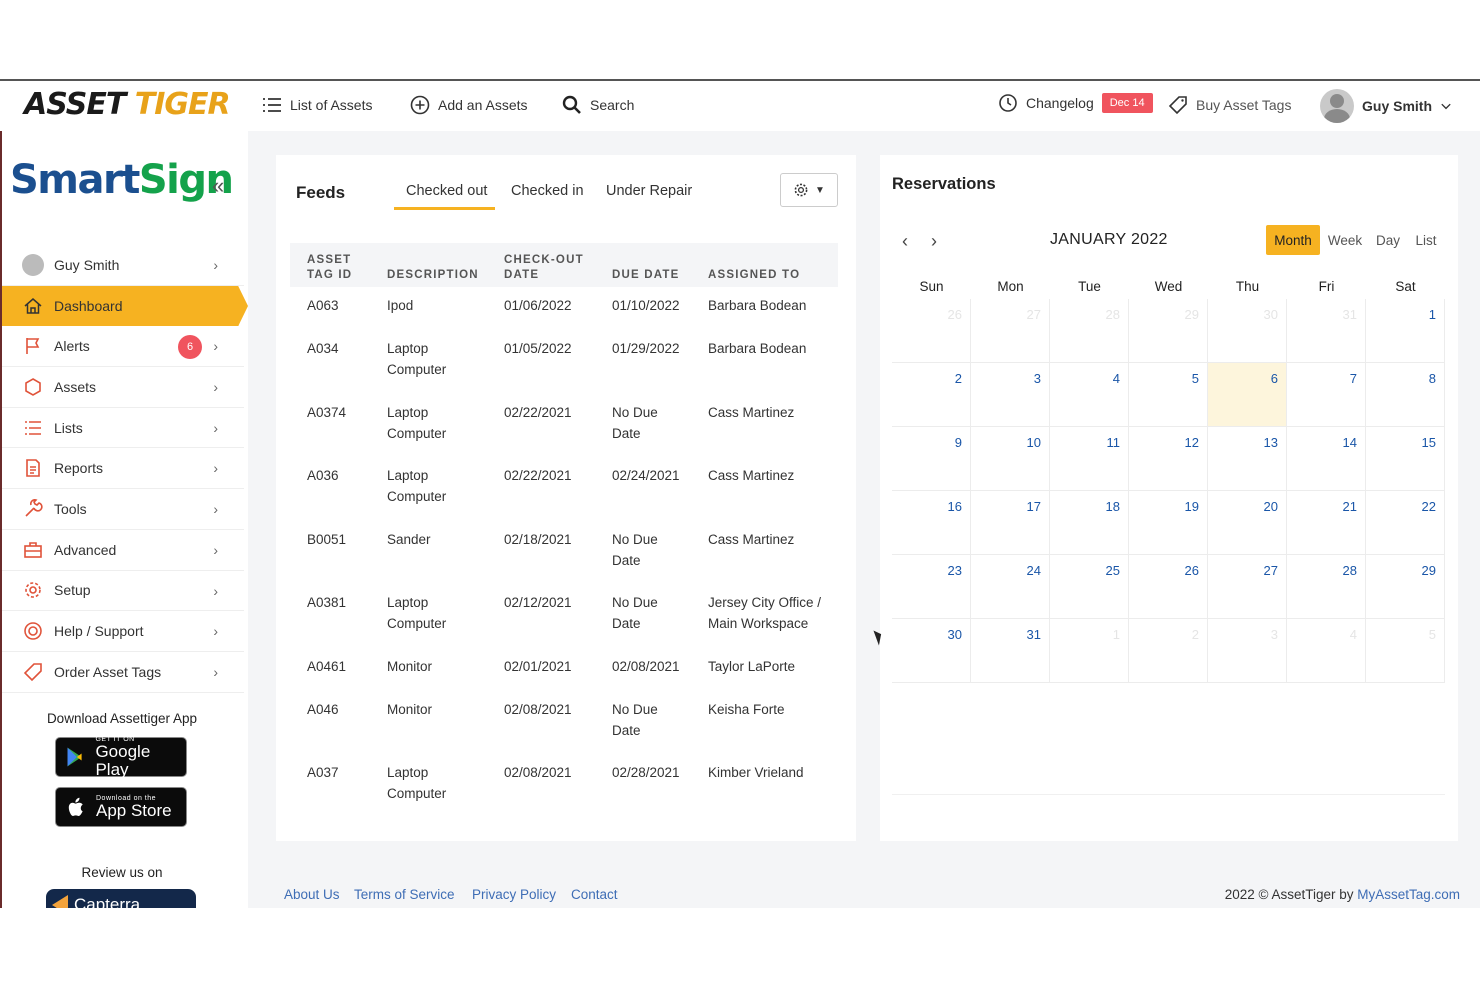  I want to click on calendar-day-cell: 13, so click(1247, 459).